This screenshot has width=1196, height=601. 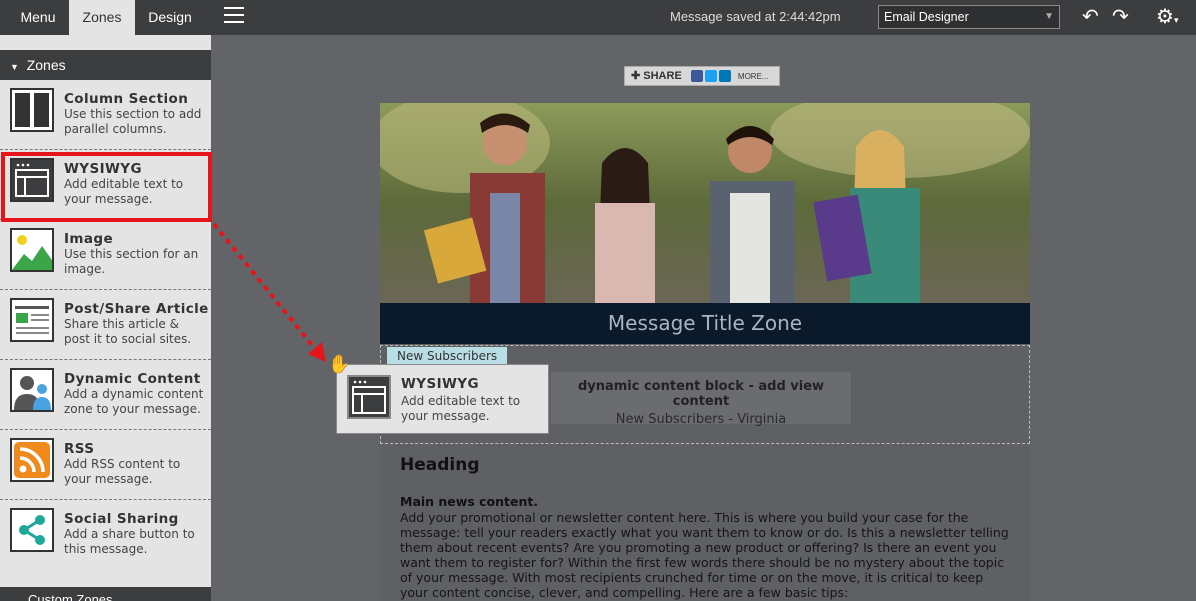 I want to click on ghost-desc: Add editable text to your message., so click(x=461, y=408).